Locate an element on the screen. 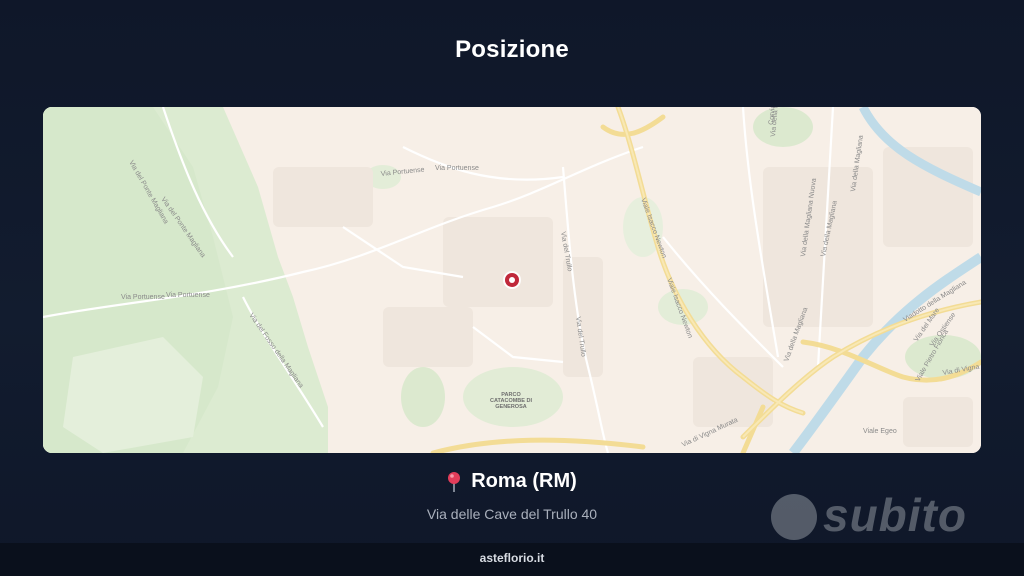 This screenshot has height=576, width=1024. footer: asteflorio.it is located at coordinates (512, 559).